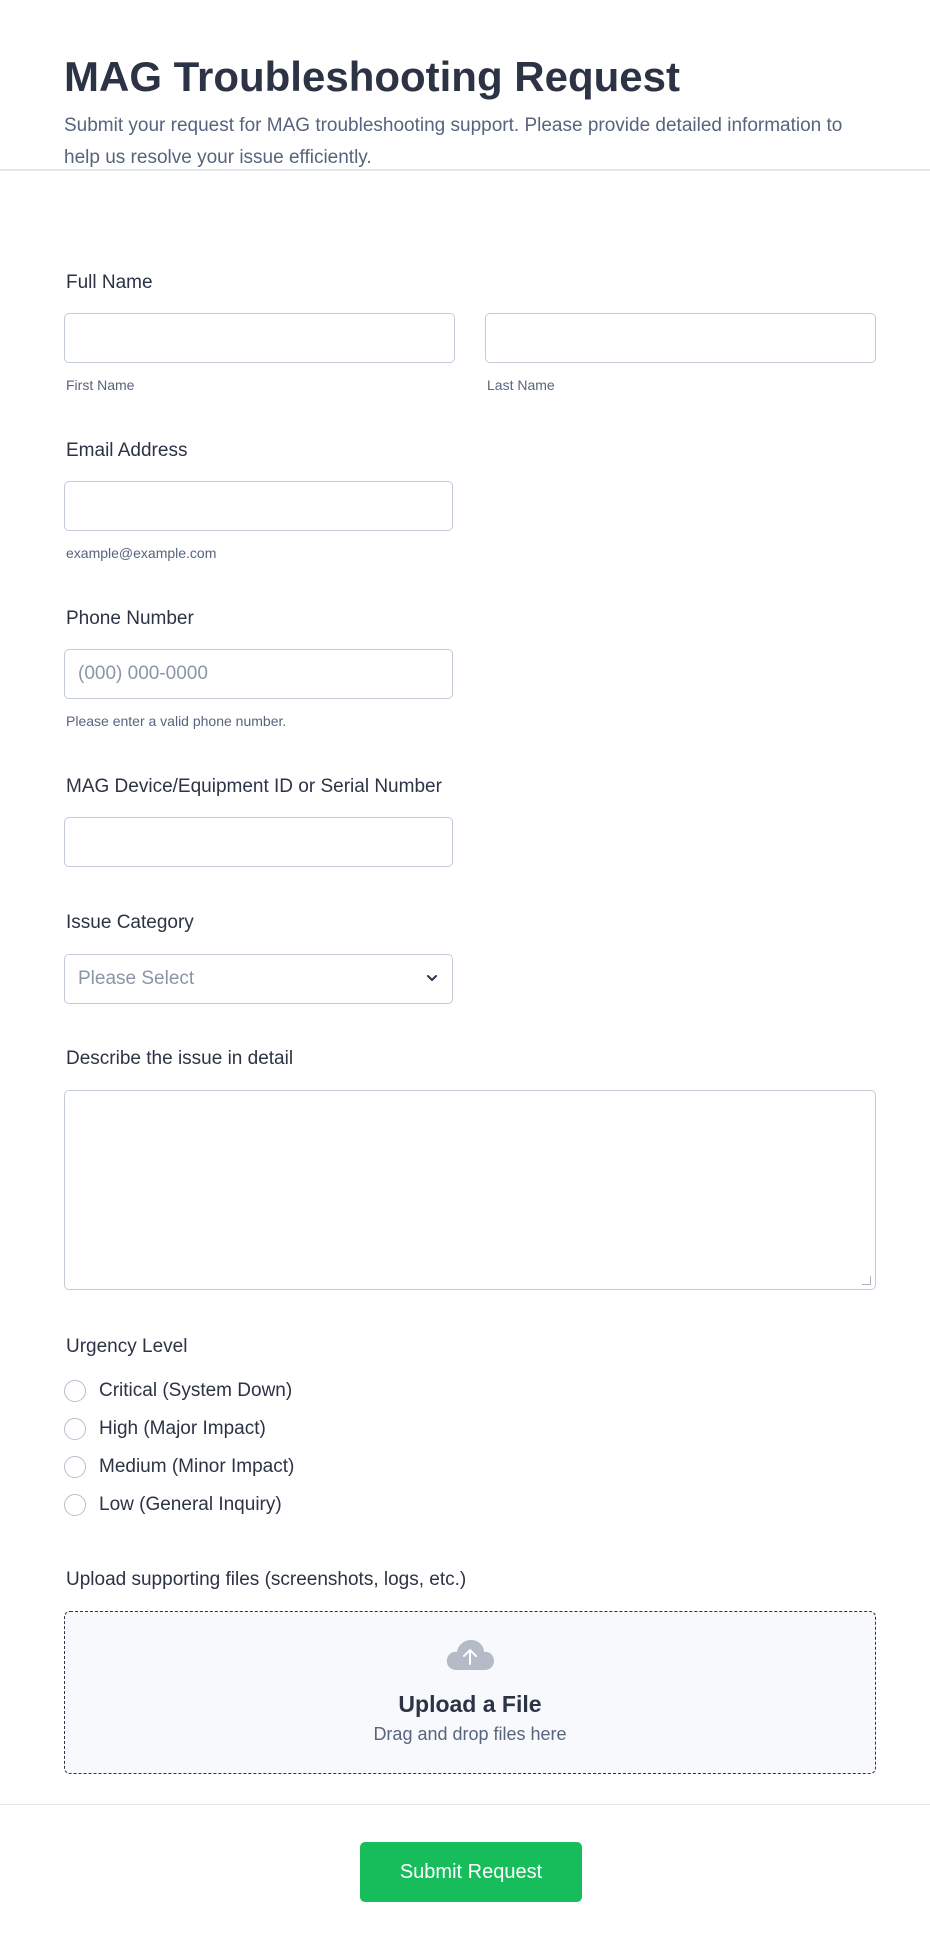 The width and height of the screenshot is (930, 1950). Describe the element at coordinates (470, 1734) in the screenshot. I see `upload-subtitle: Drag and drop files here` at that location.